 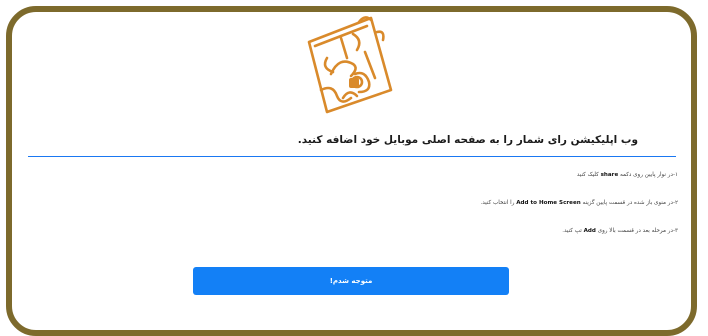 I want to click on step-2-suffix: را انتخاب کنید., so click(x=498, y=203).